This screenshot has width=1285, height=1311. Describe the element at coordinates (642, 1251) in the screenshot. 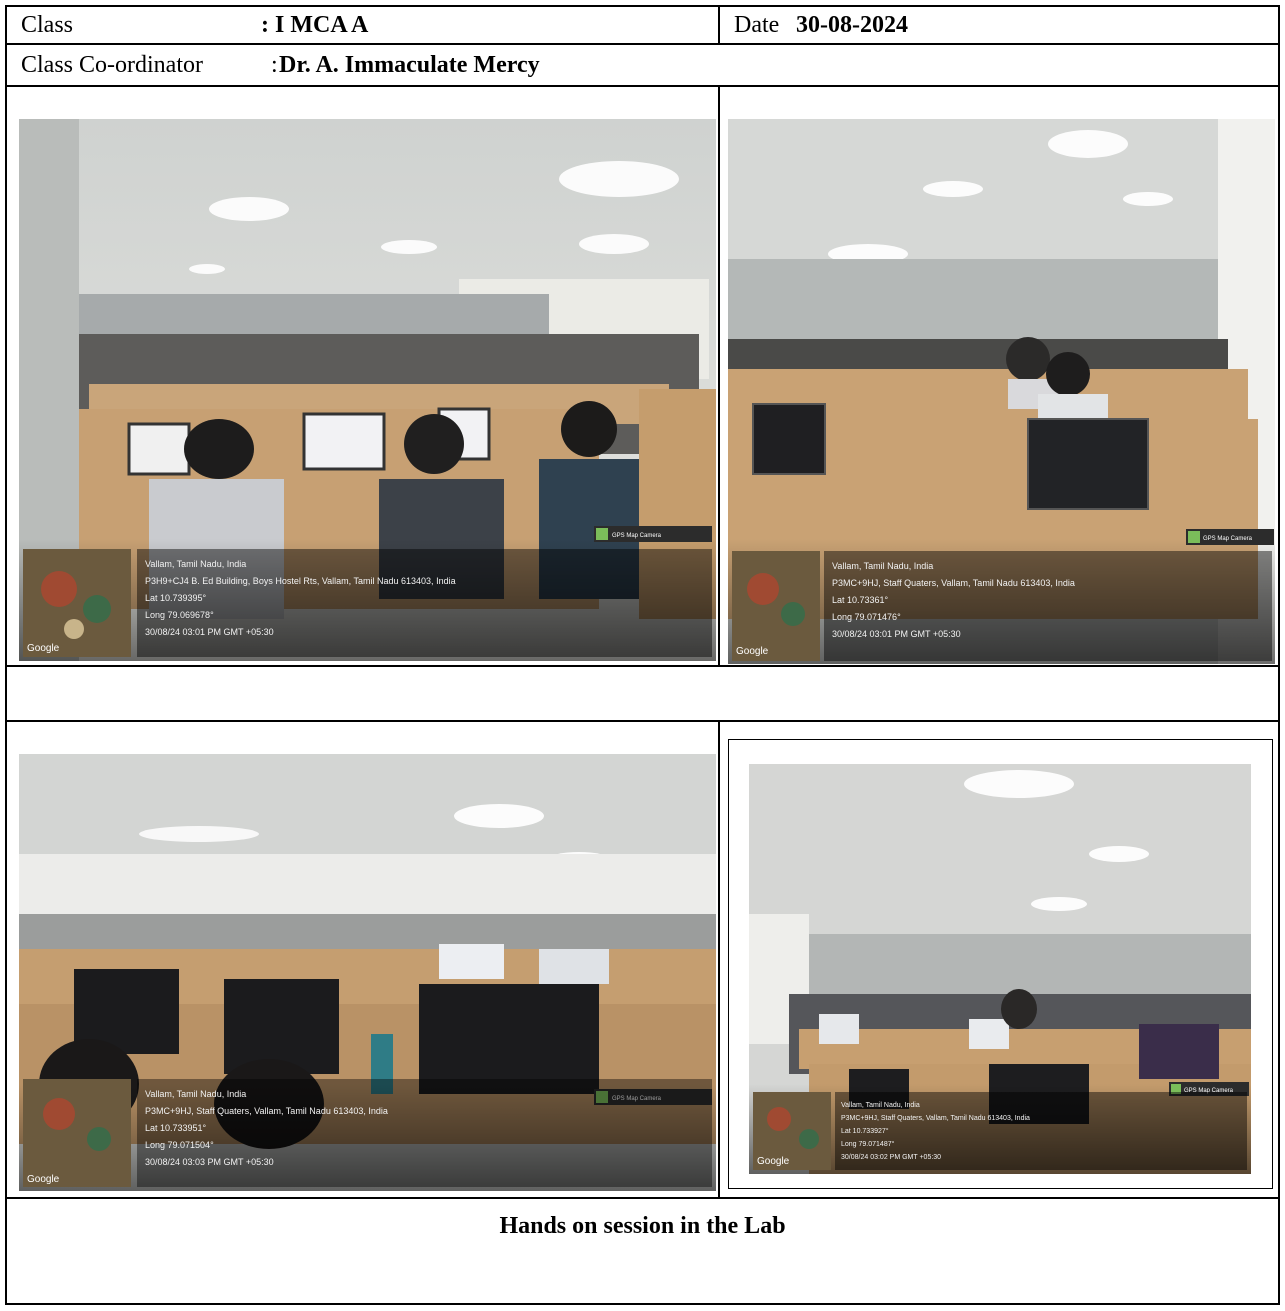

I see `caption-row: Hands on session in the Lab` at that location.